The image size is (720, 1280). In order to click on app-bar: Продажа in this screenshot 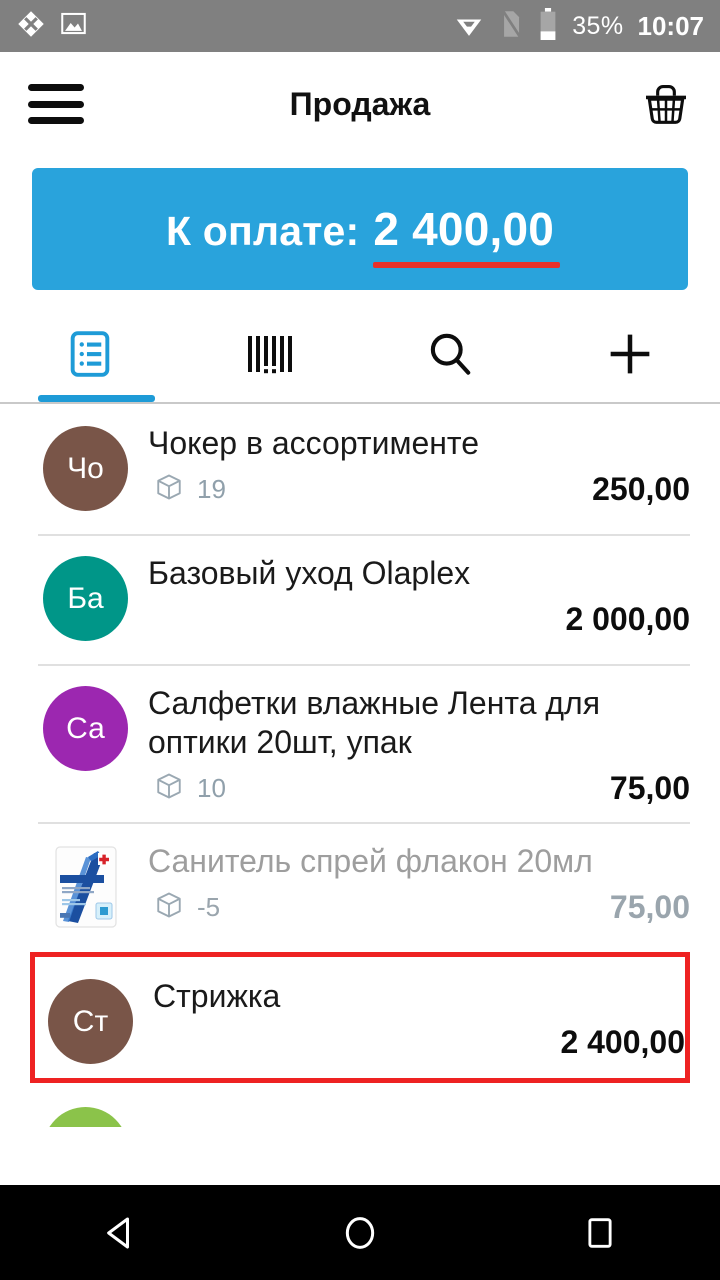, I will do `click(360, 104)`.